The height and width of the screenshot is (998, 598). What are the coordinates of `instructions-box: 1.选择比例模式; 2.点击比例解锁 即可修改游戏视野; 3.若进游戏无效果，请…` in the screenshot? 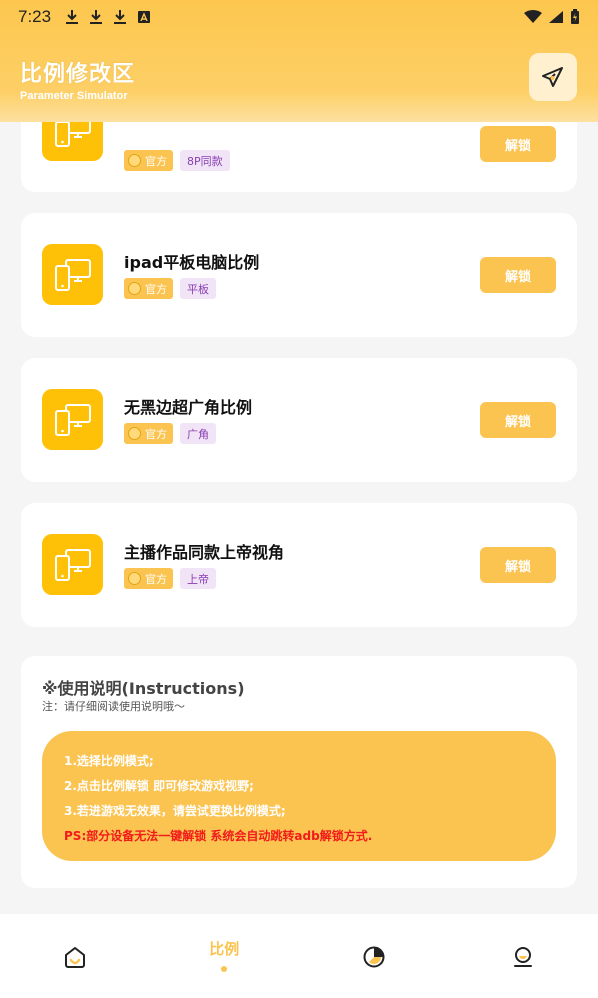 It's located at (299, 796).